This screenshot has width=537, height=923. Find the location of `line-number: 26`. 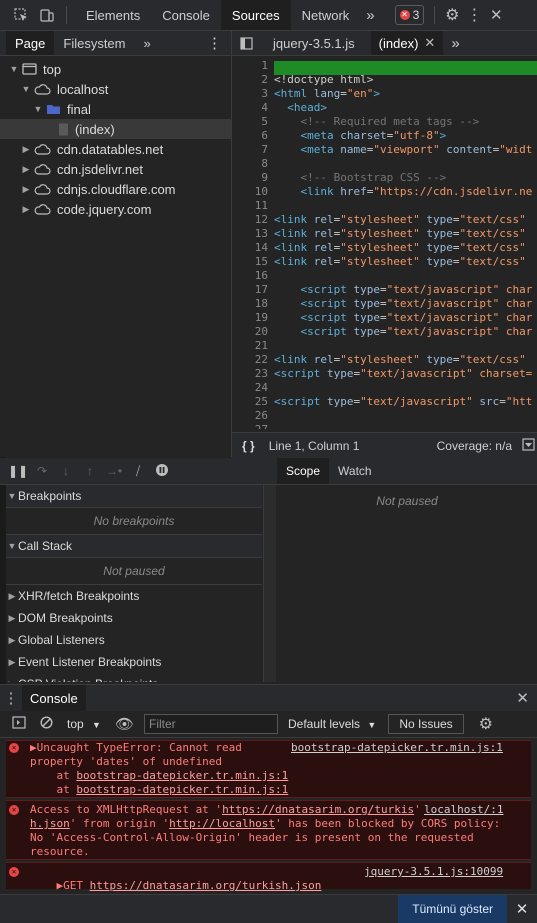

line-number: 26 is located at coordinates (253, 416).